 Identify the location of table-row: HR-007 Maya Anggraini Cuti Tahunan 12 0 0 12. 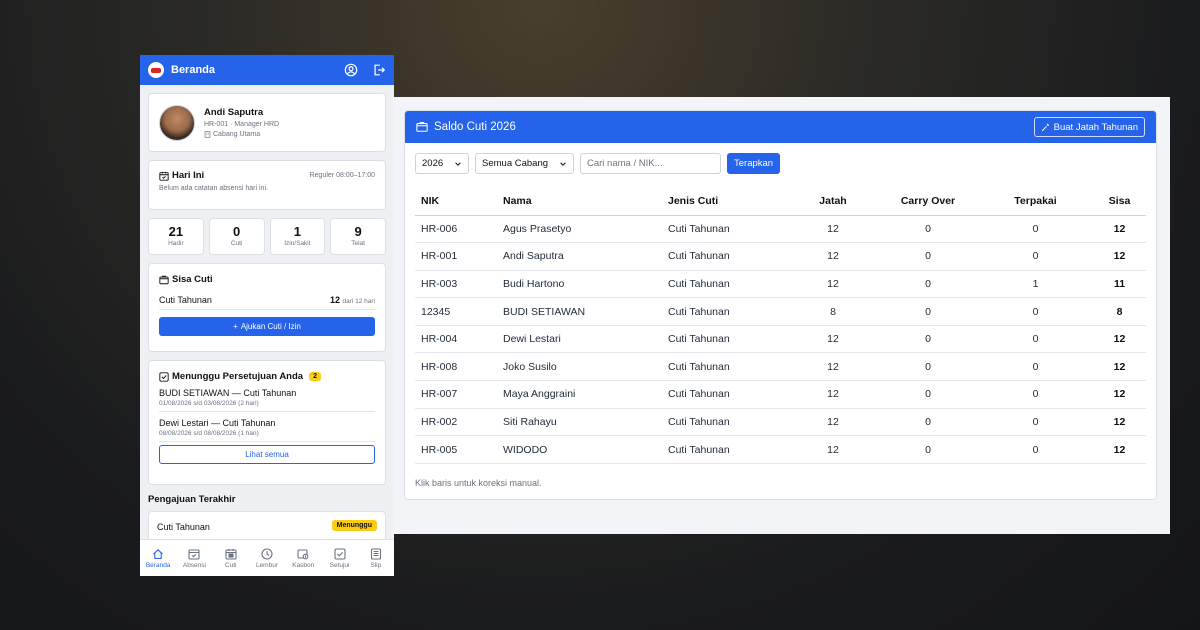
(780, 394).